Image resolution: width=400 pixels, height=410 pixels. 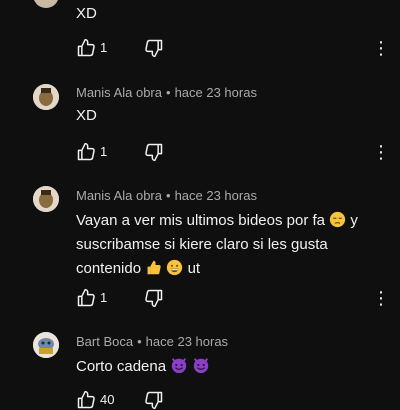 I want to click on comment-line-text: Vayan a ver mis ultimos bideos por fa, so click(x=201, y=220).